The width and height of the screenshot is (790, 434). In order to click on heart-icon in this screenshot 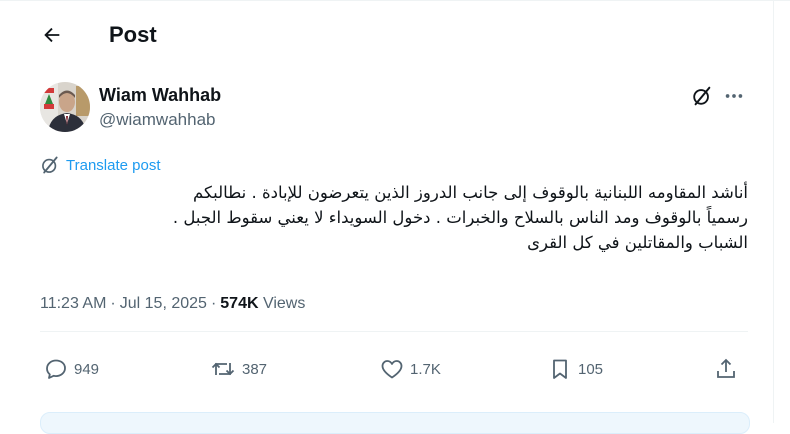, I will do `click(392, 369)`.